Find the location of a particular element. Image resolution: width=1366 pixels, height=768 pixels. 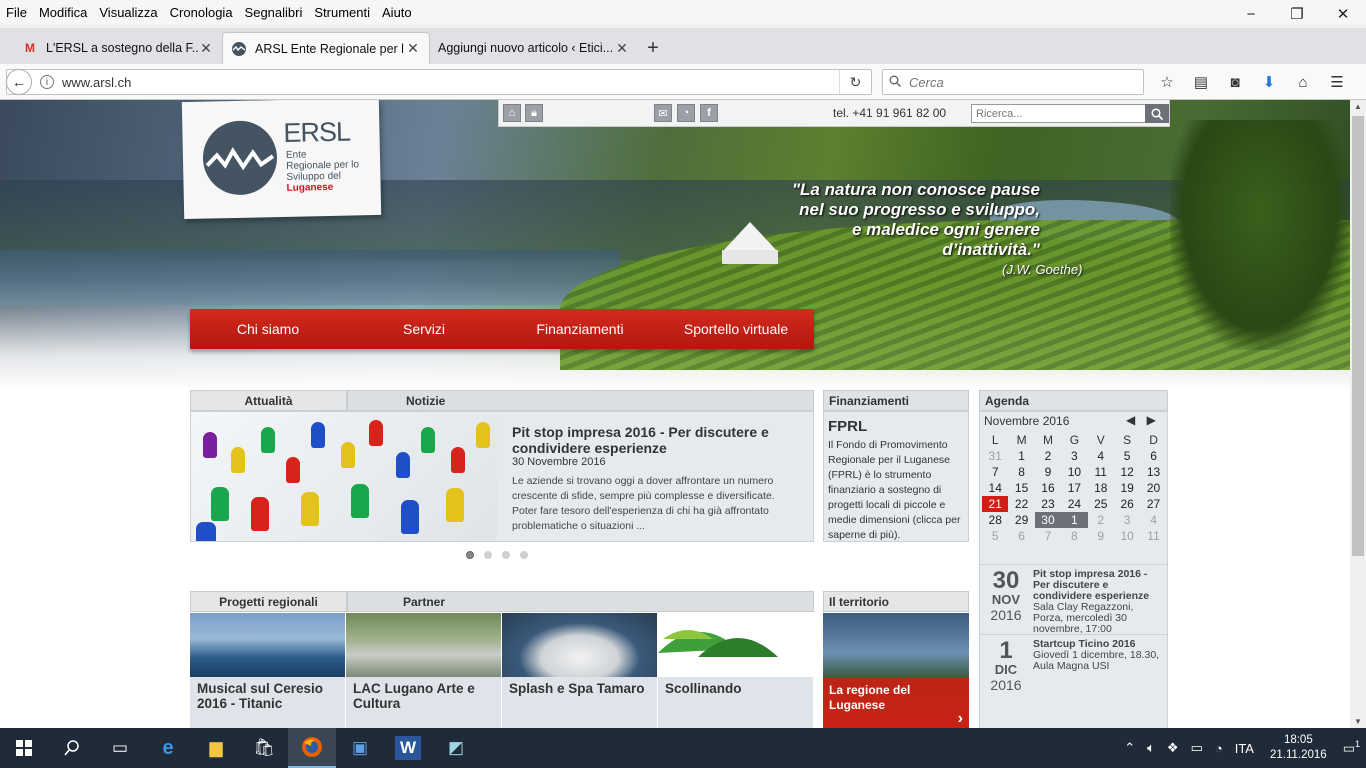

pocket-icon: ◙ is located at coordinates (1235, 82).